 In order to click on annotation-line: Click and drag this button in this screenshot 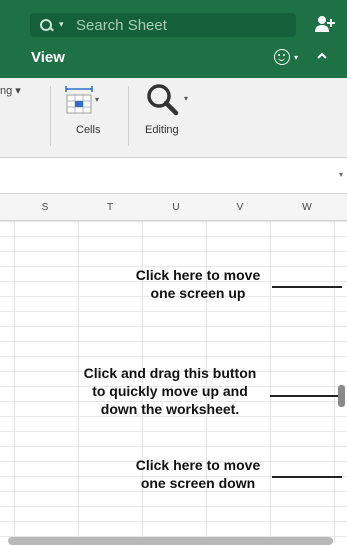, I will do `click(170, 373)`.